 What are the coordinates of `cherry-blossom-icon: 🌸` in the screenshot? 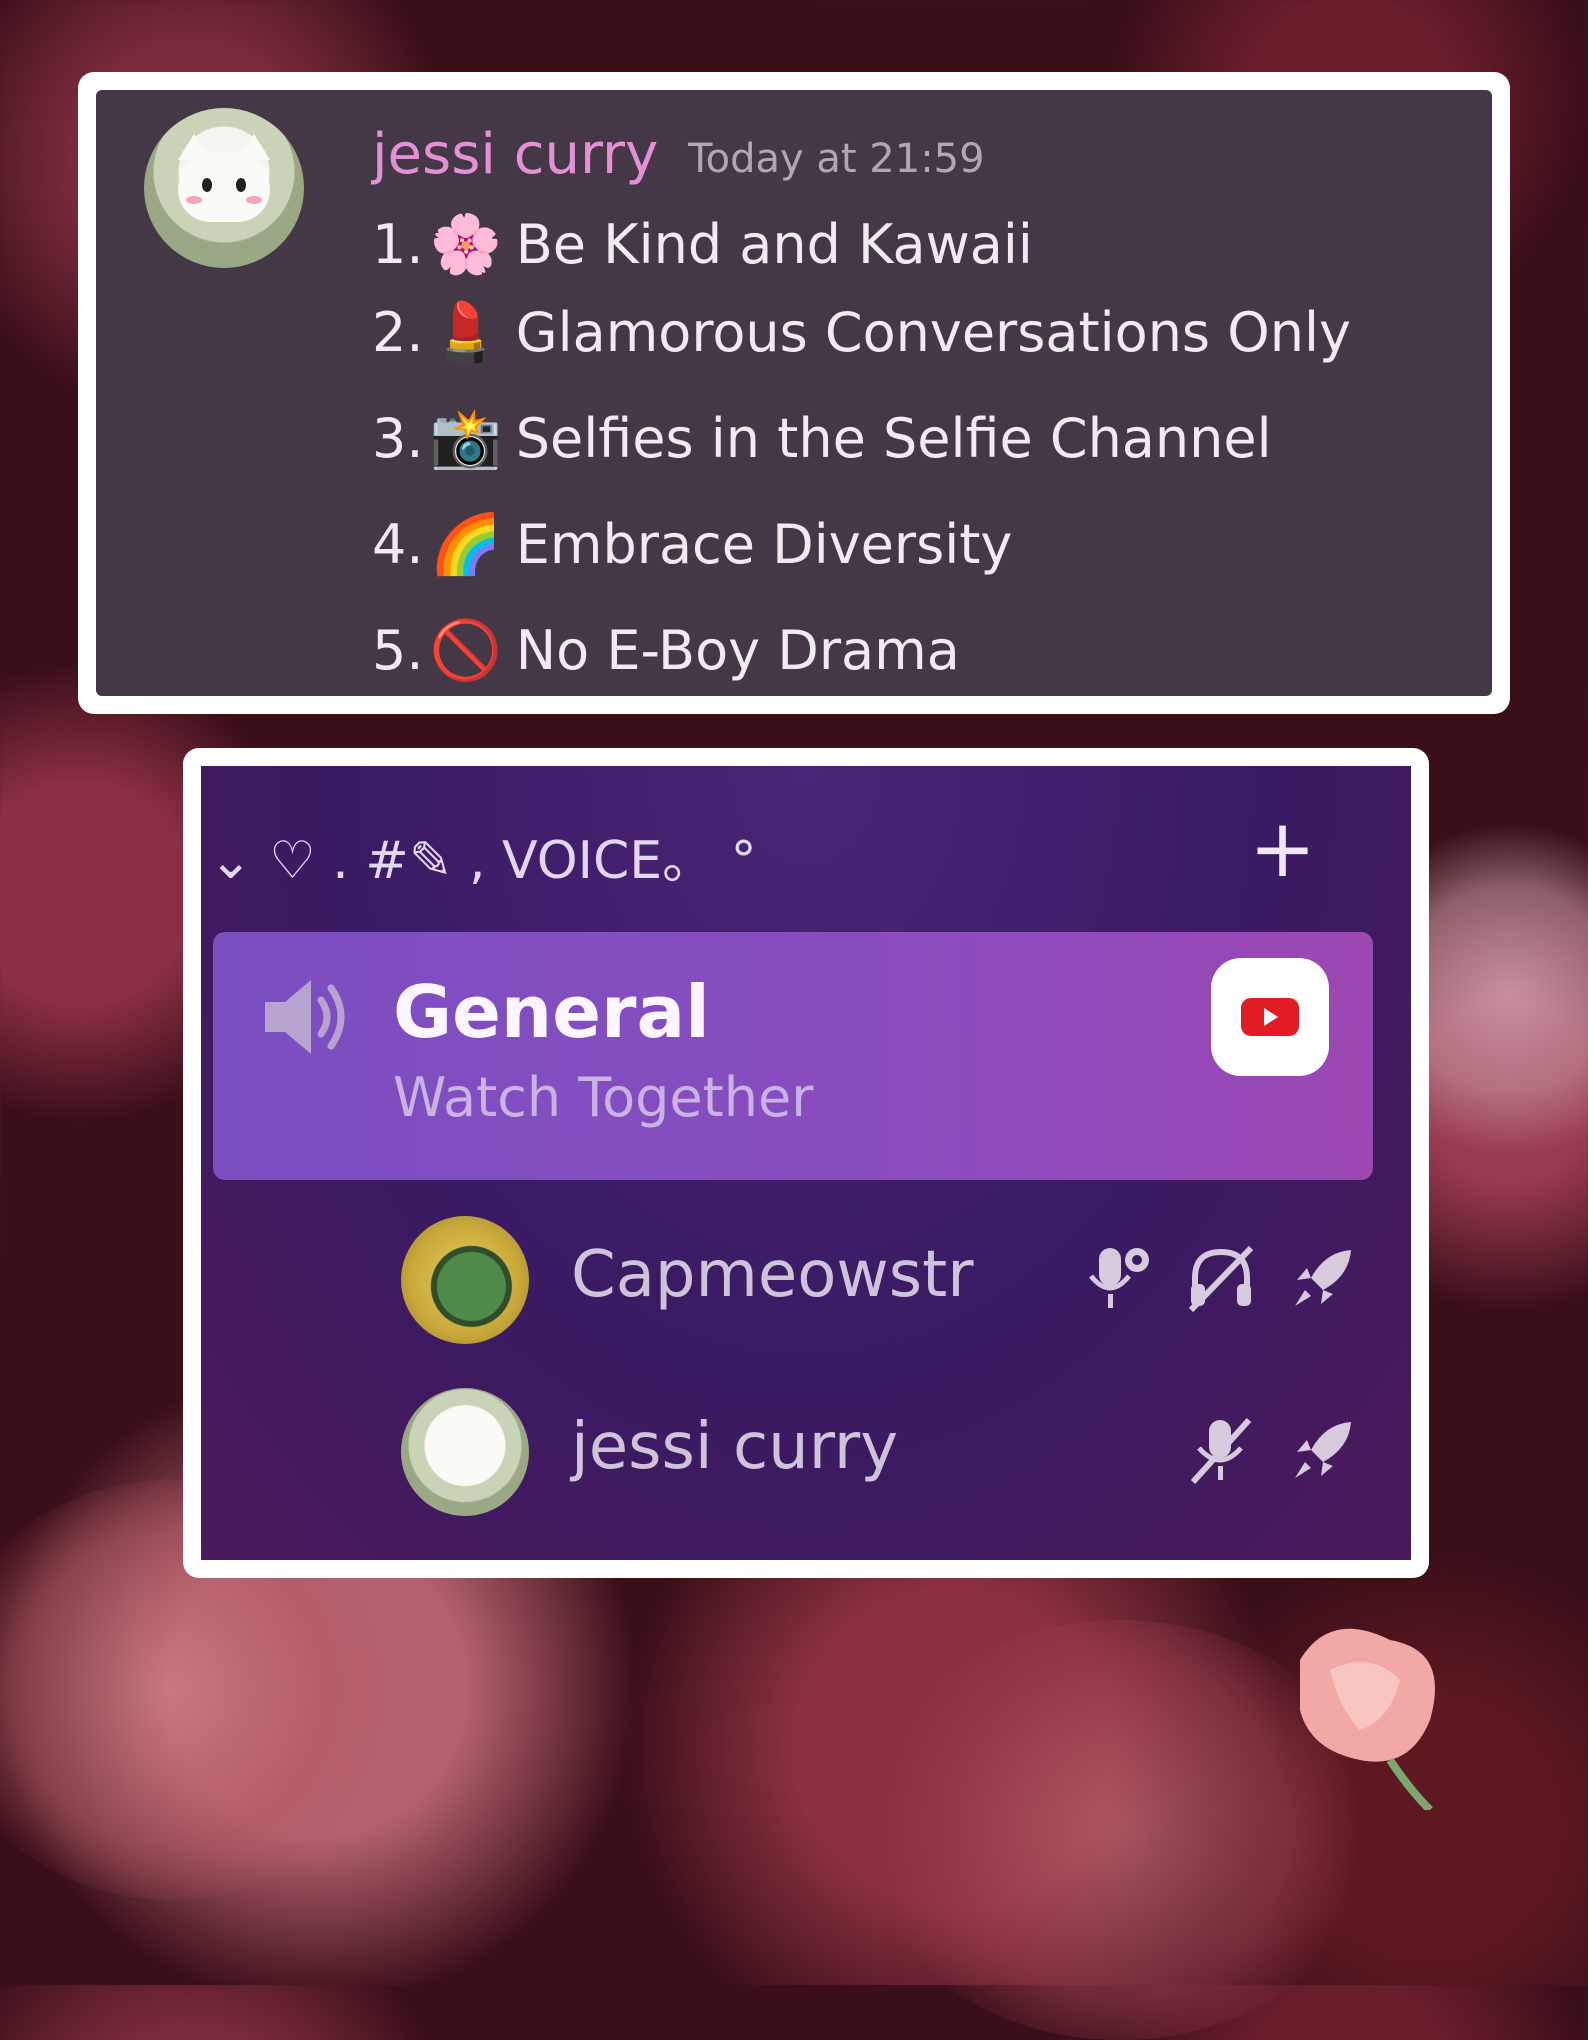 It's located at (465, 244).